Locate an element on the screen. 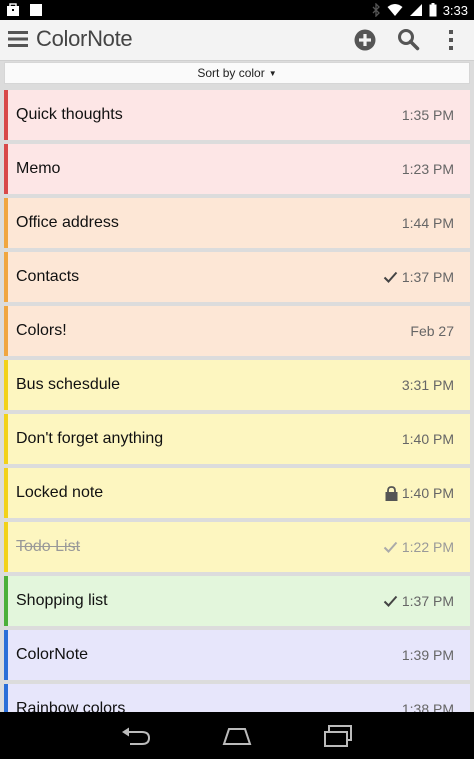 This screenshot has height=759, width=474. sort-dropdown: Sort by color ▼ is located at coordinates (237, 73).